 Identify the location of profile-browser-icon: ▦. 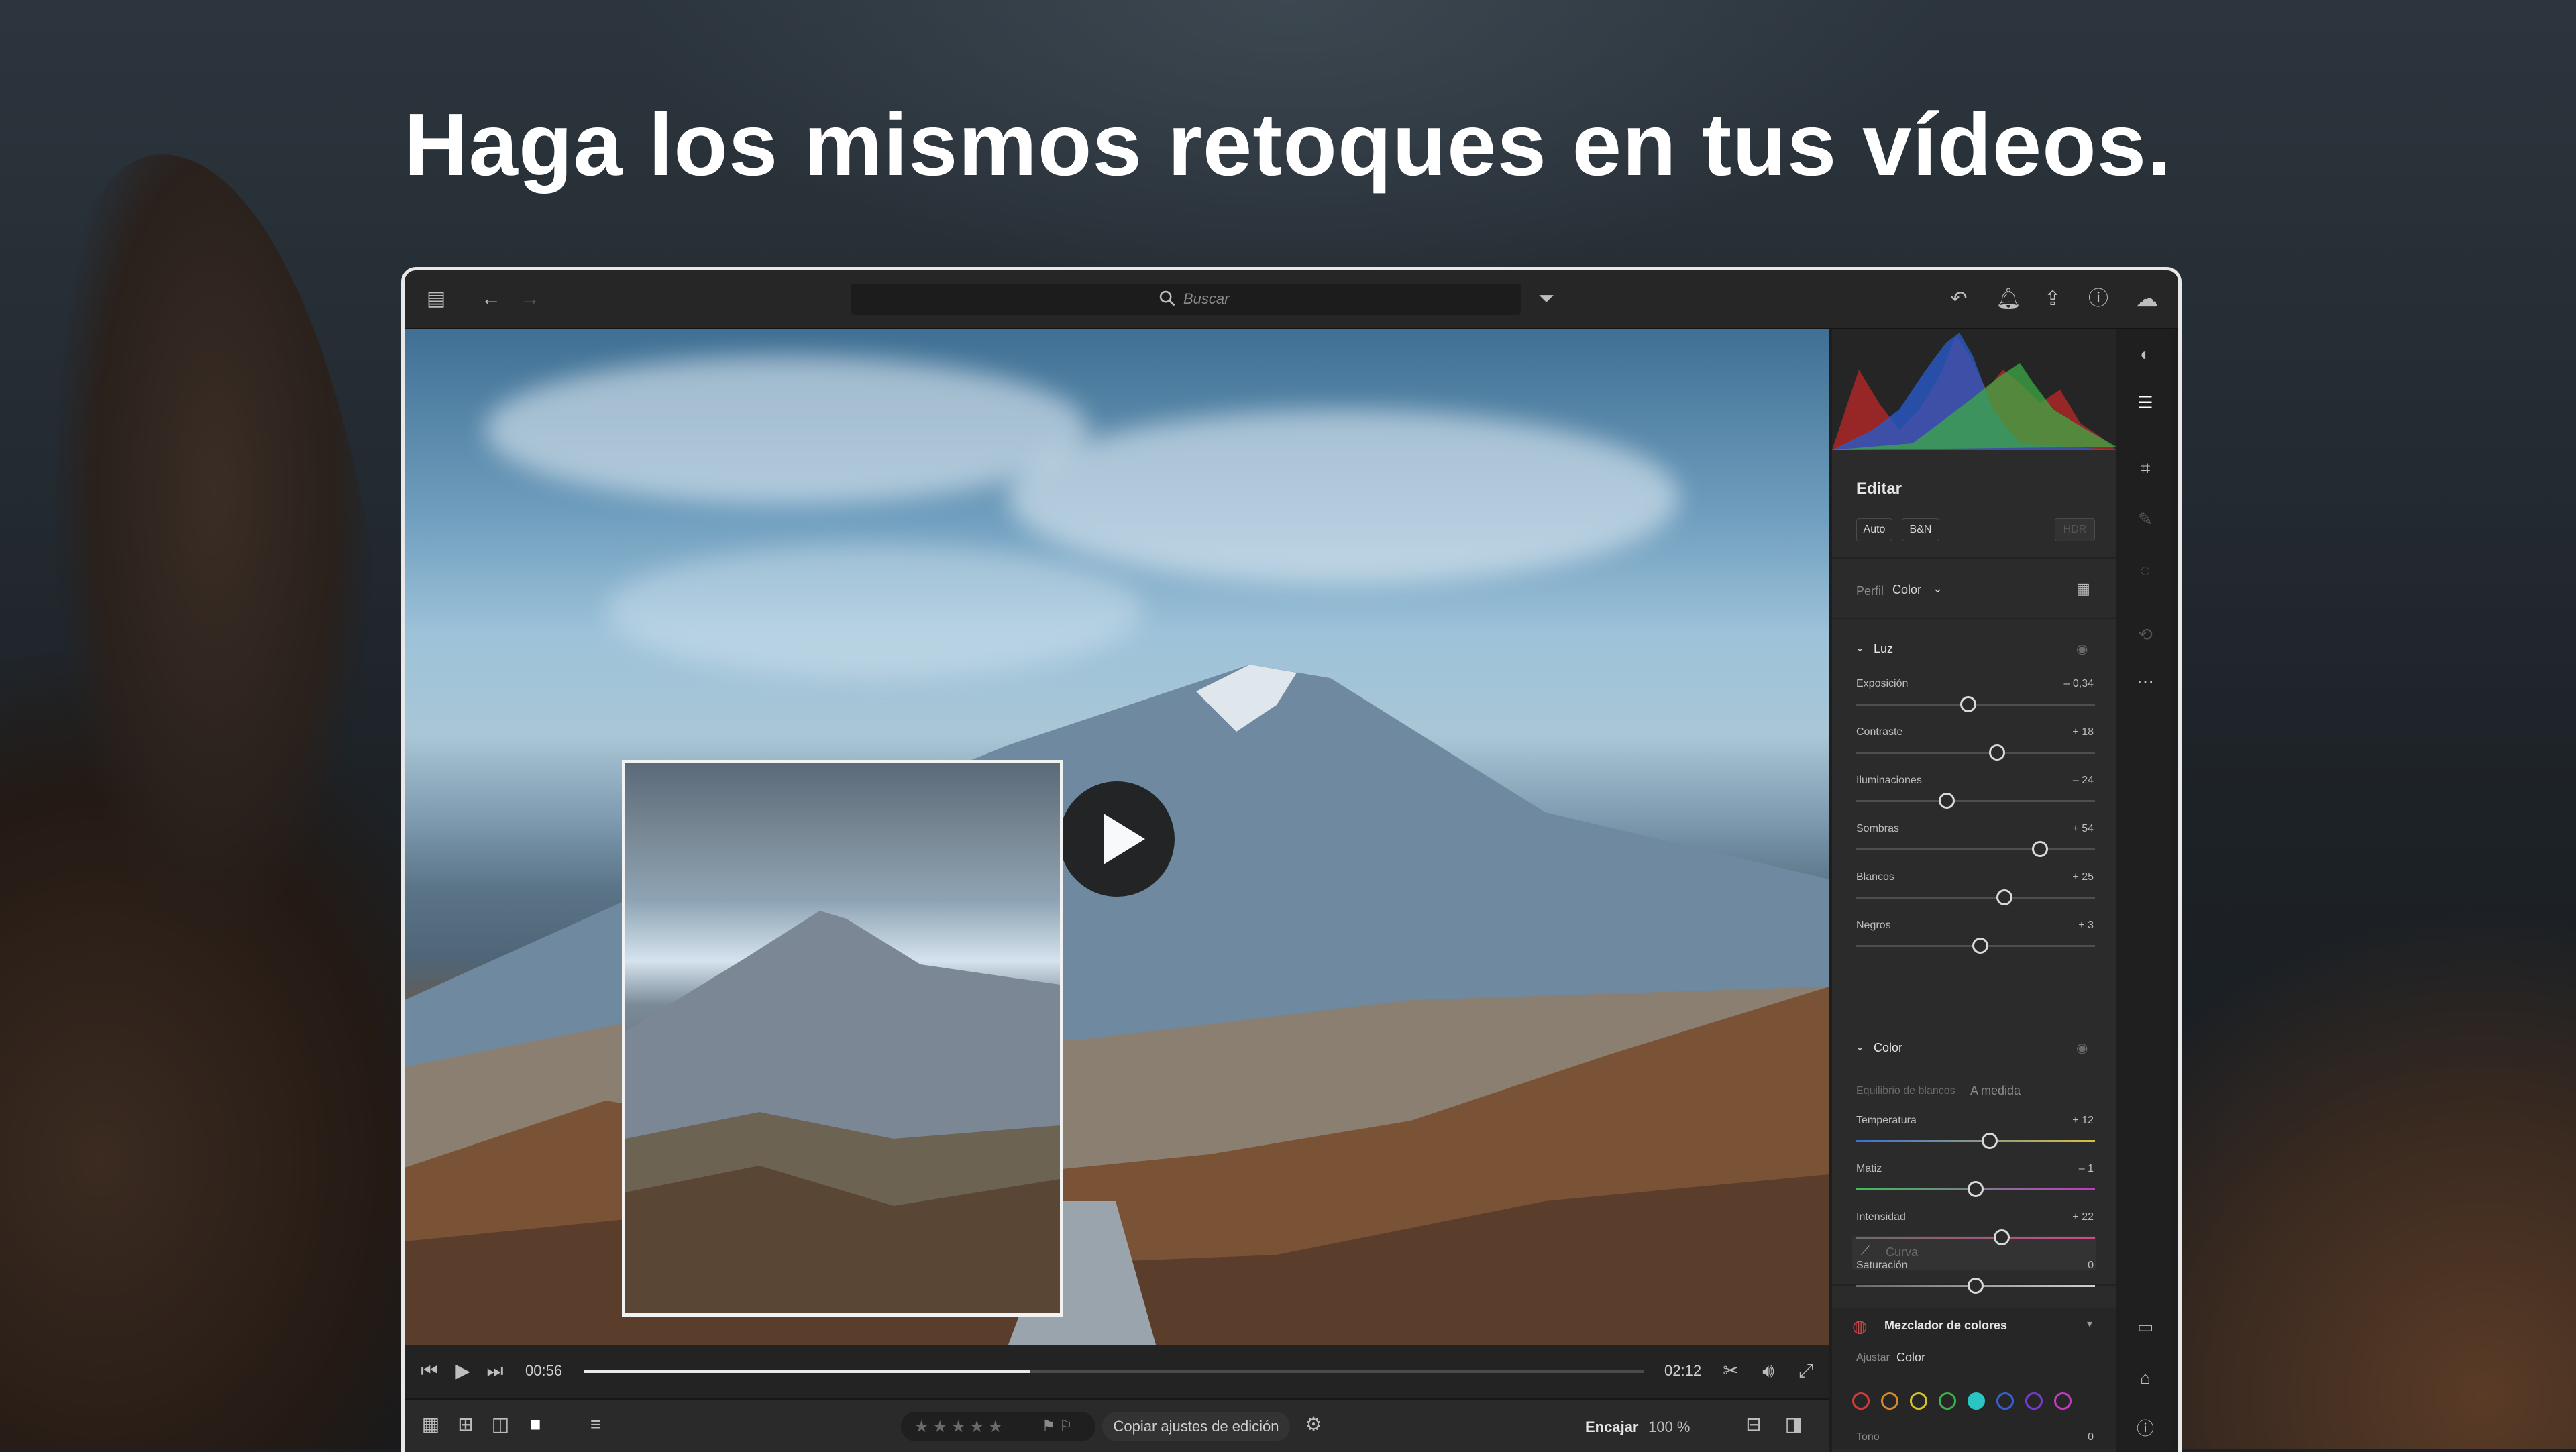
(2083, 589).